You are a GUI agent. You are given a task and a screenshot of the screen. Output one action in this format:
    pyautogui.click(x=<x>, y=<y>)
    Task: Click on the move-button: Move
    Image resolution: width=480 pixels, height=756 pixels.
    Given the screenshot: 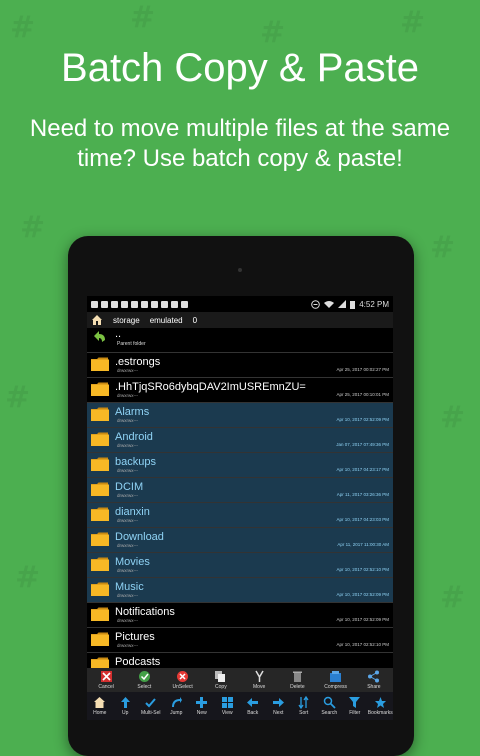 What is the action you would take?
    pyautogui.click(x=259, y=680)
    